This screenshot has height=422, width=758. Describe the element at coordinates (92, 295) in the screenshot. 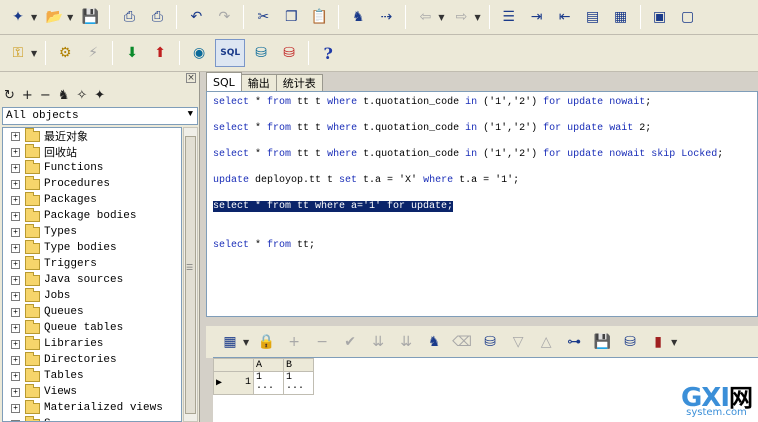

I see `tree-node: + Jobs` at that location.